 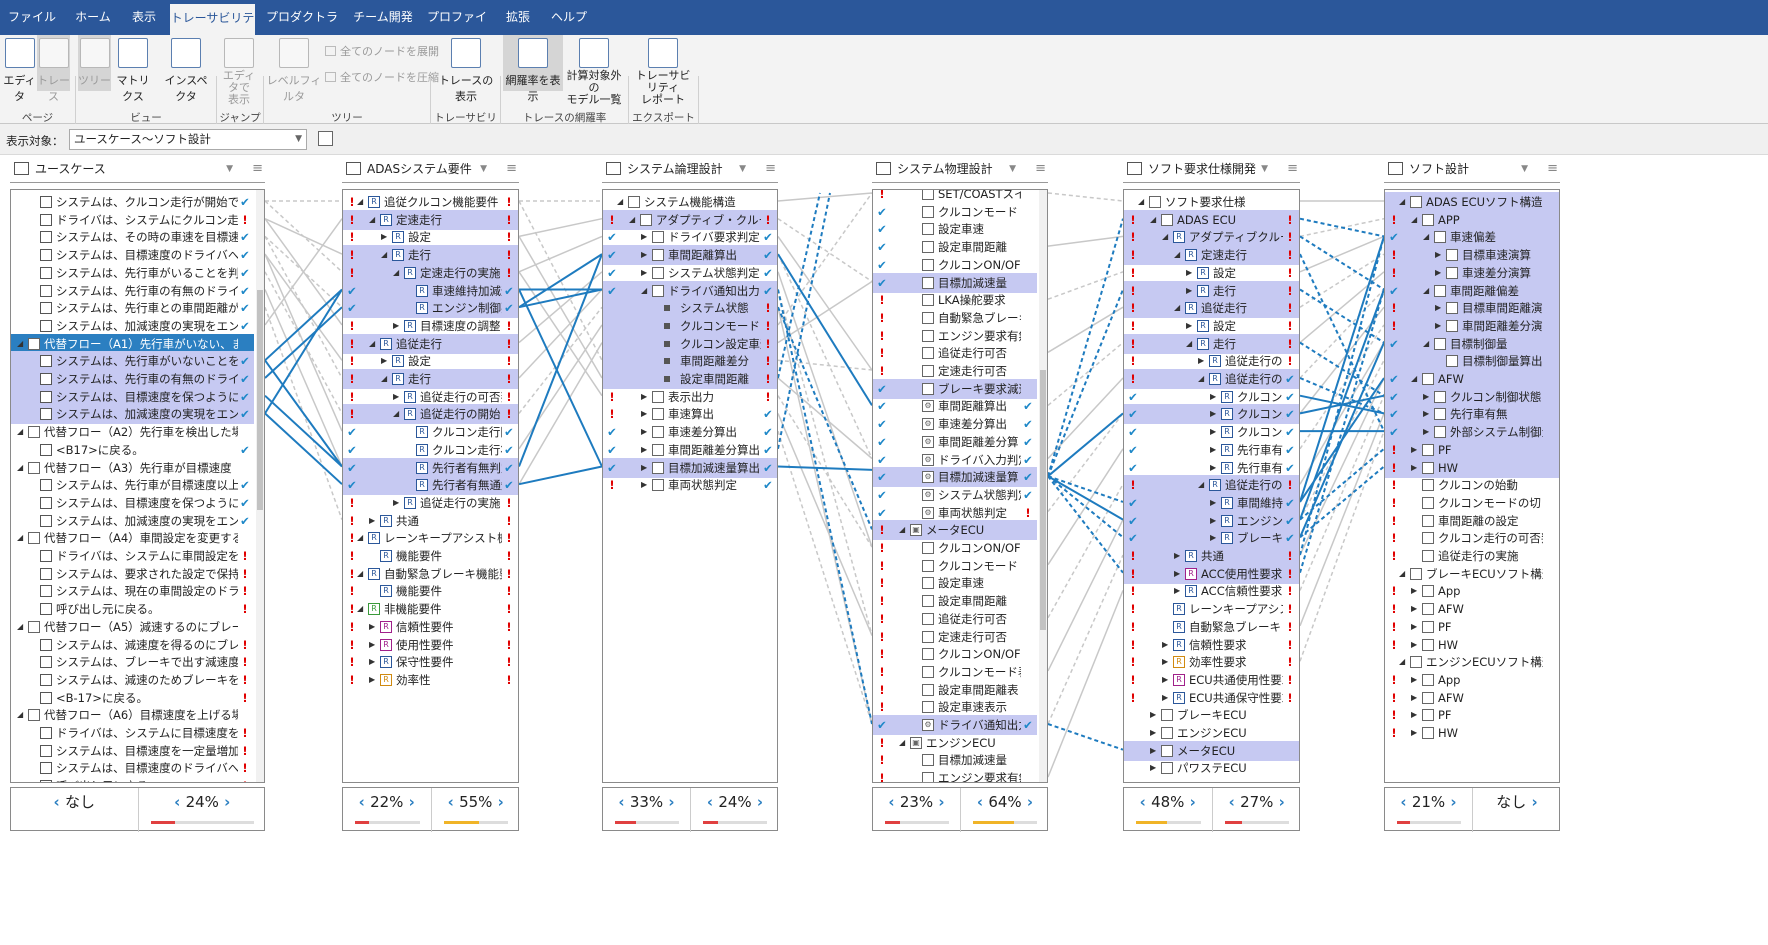 I want to click on tree-node: ! ▶ R 効率性!, so click(x=430, y=680).